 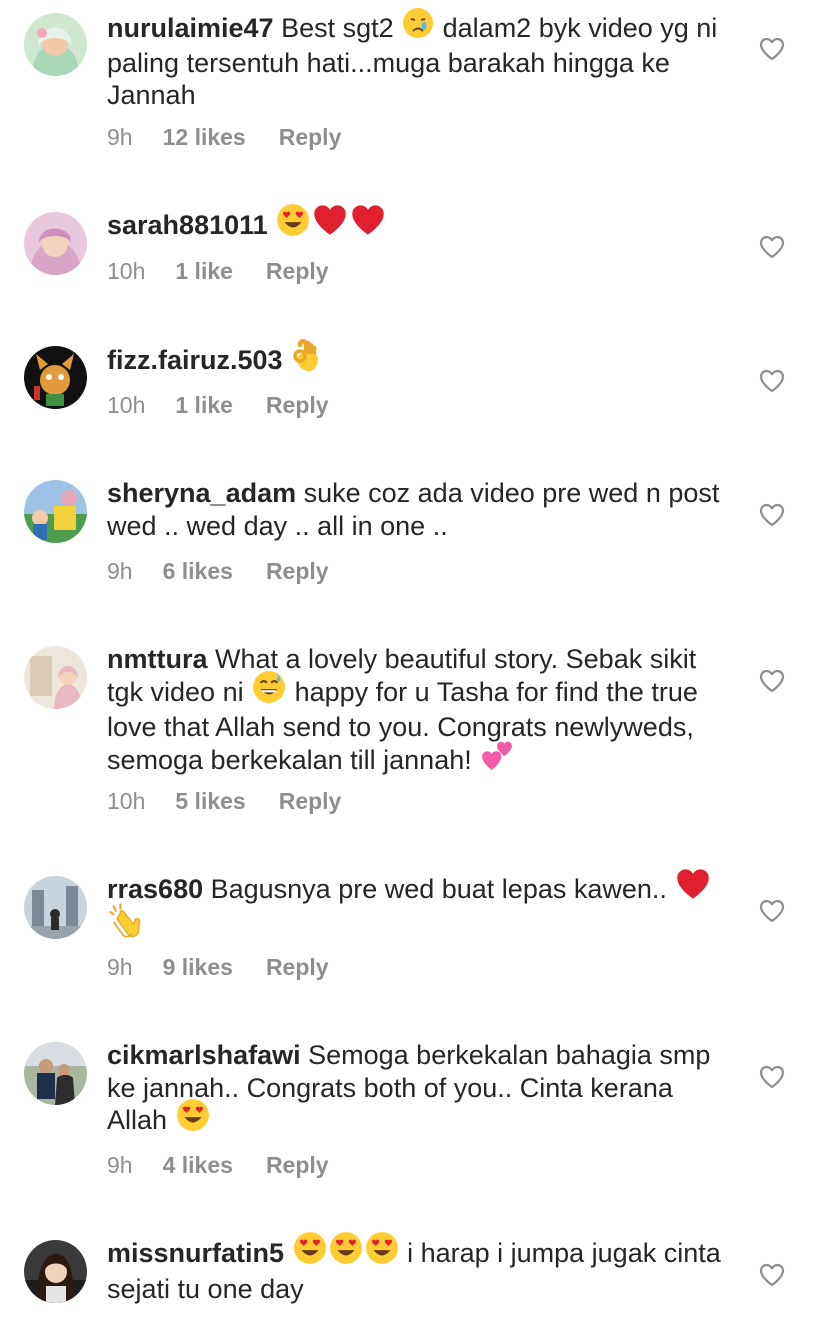 What do you see at coordinates (439, 889) in the screenshot?
I see `comment-body: Bagusnya pre wed buat lepas kawen..` at bounding box center [439, 889].